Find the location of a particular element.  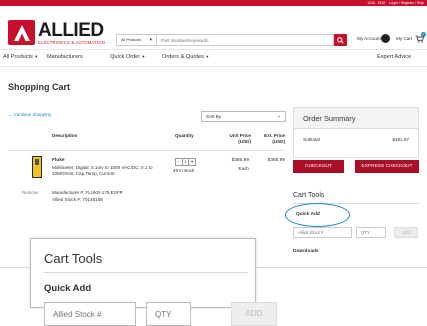

downloads-label: Downloads is located at coordinates (306, 251).